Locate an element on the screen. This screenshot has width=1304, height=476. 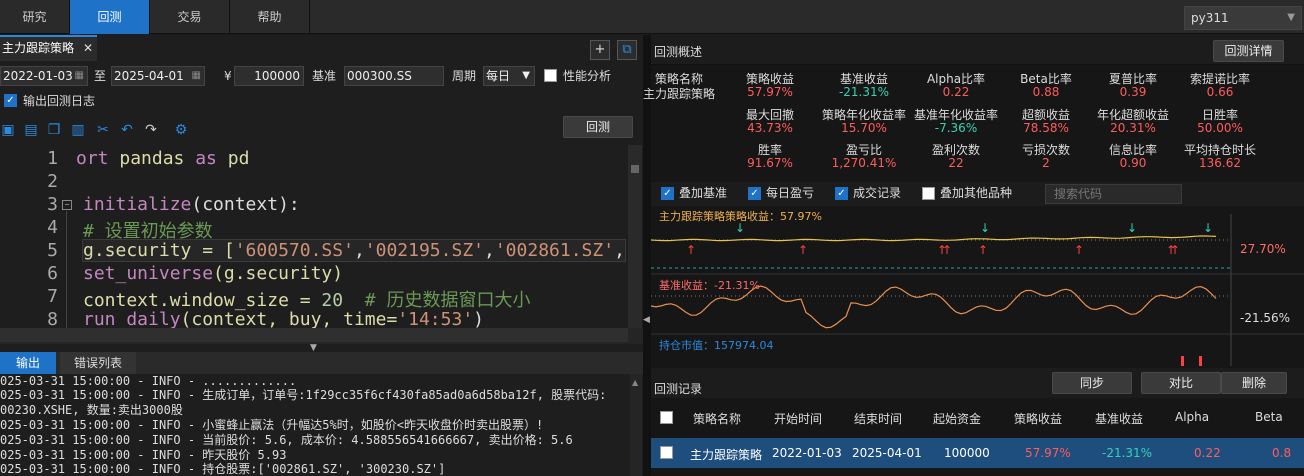
table-cell: 100000 is located at coordinates (967, 453).